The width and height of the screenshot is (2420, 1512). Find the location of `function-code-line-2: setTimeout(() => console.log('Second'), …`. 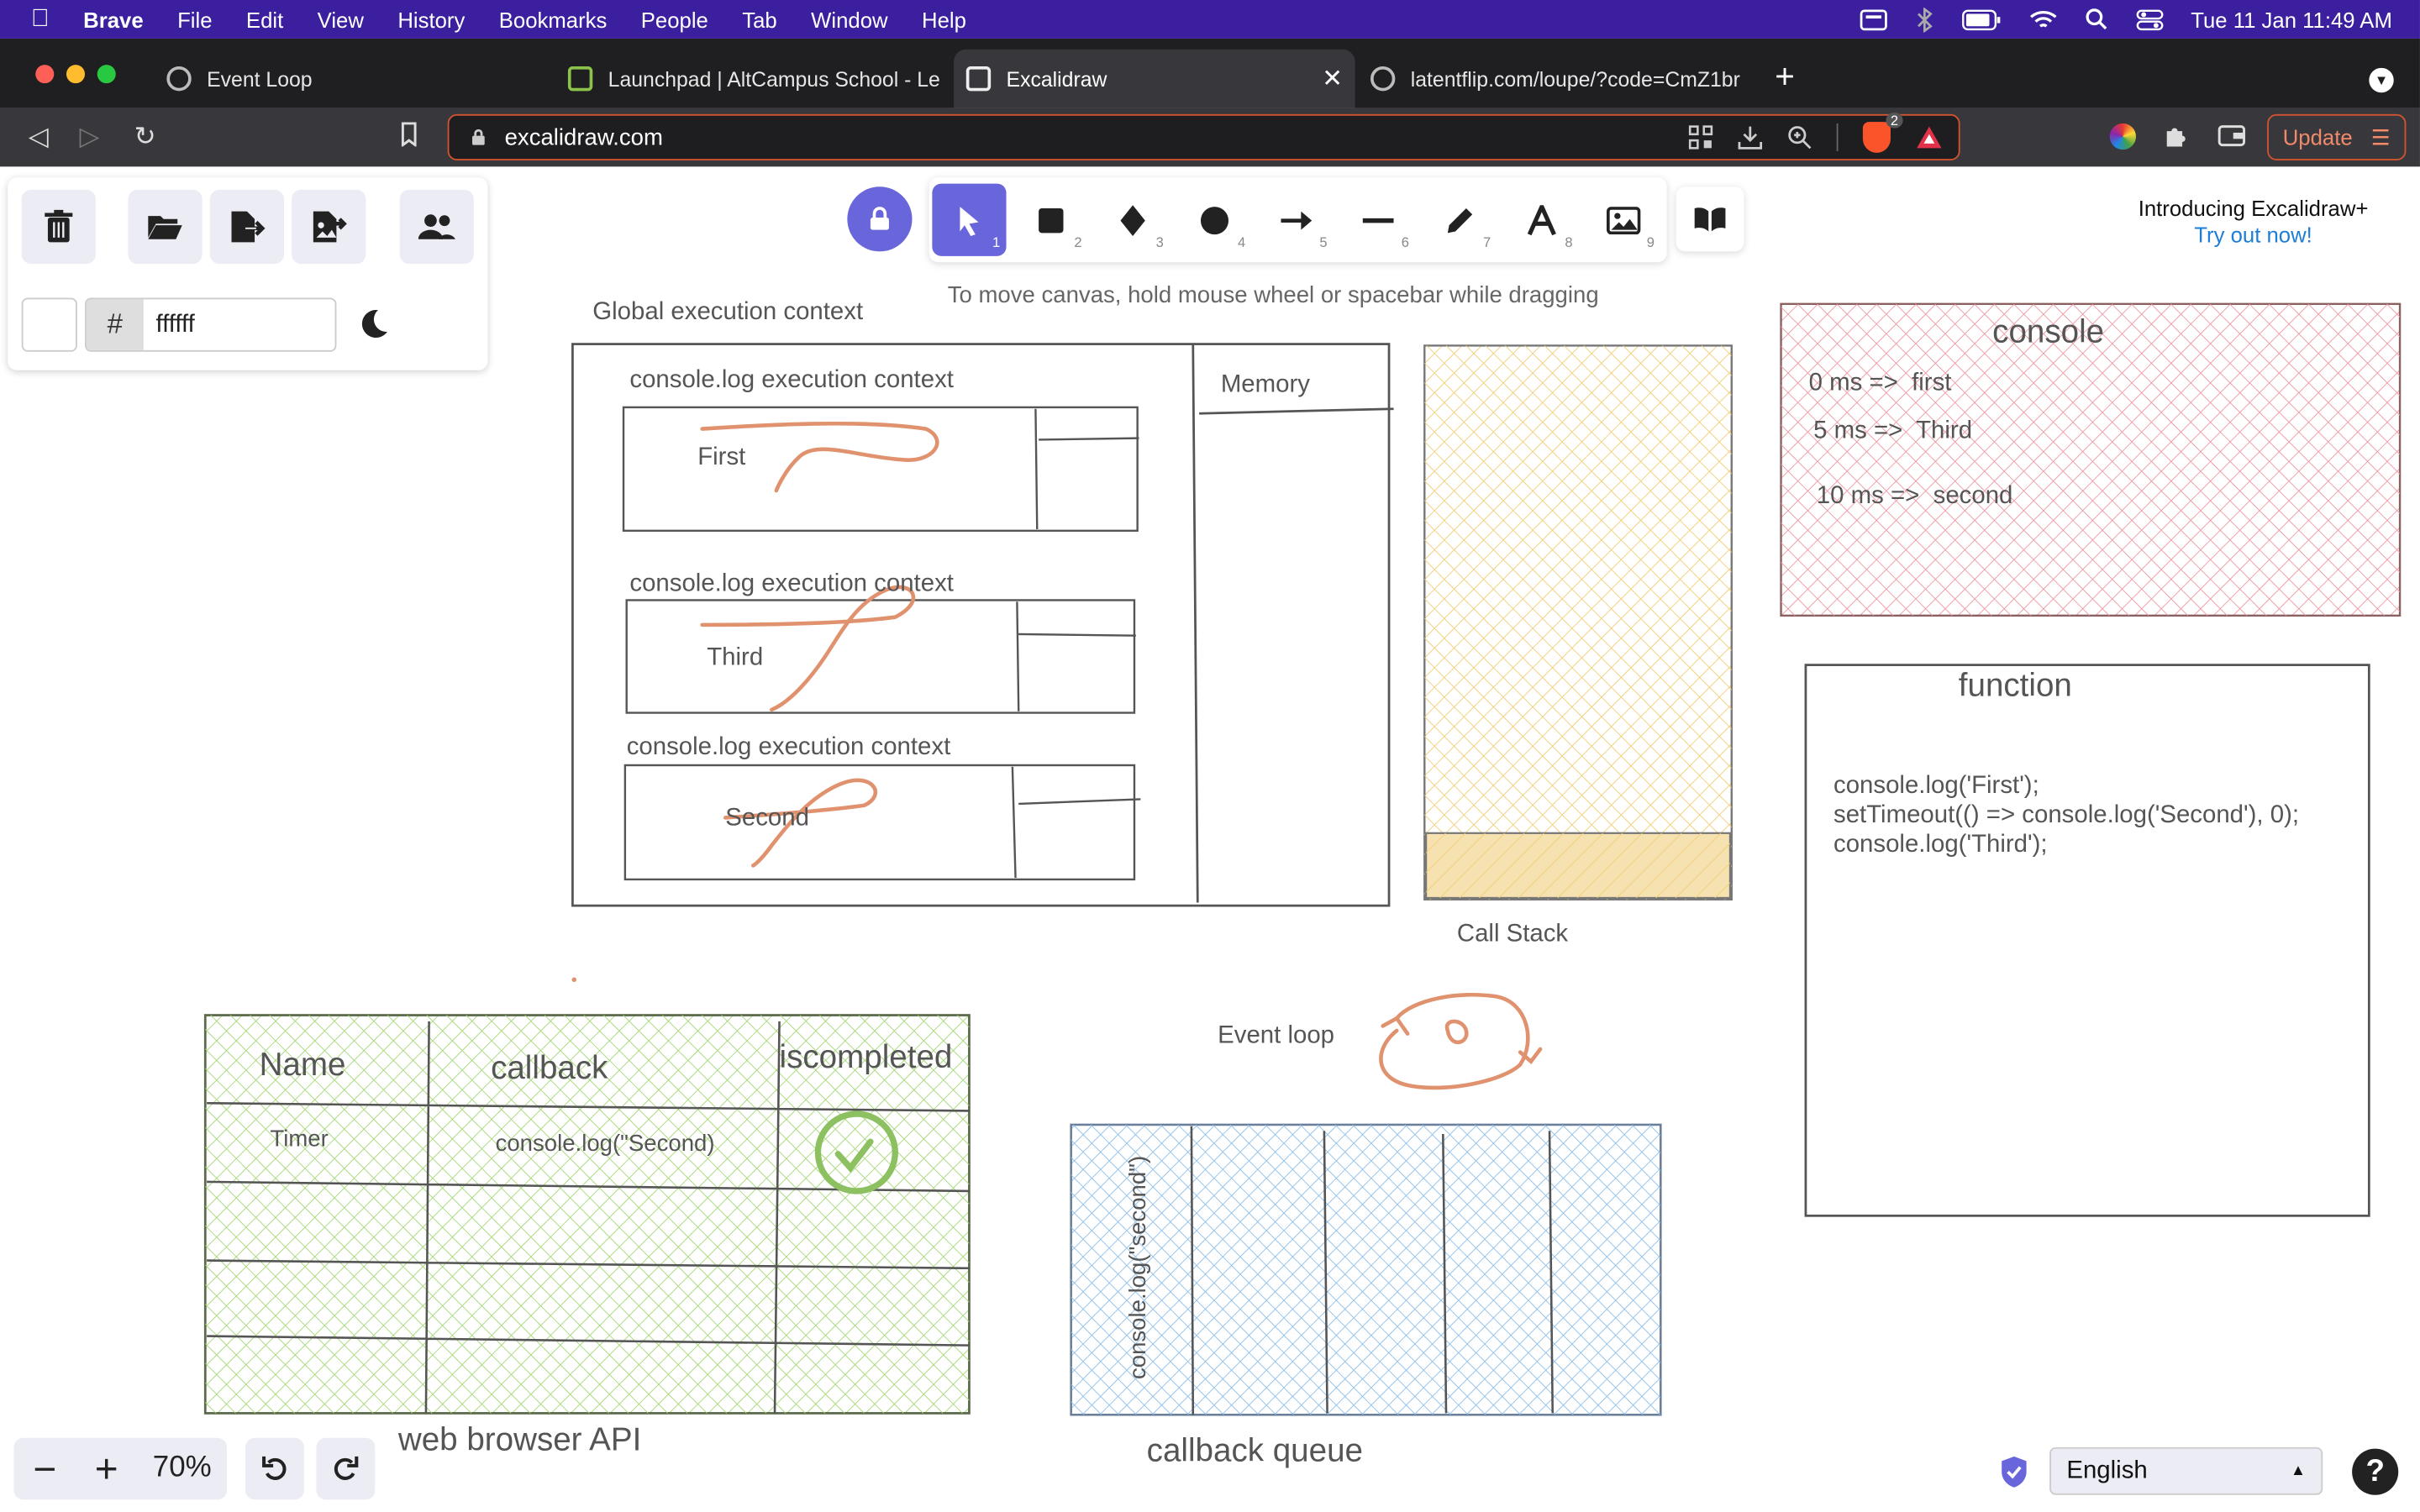

function-code-line-2: setTimeout(() => console.log('Second'), … is located at coordinates (2066, 816).